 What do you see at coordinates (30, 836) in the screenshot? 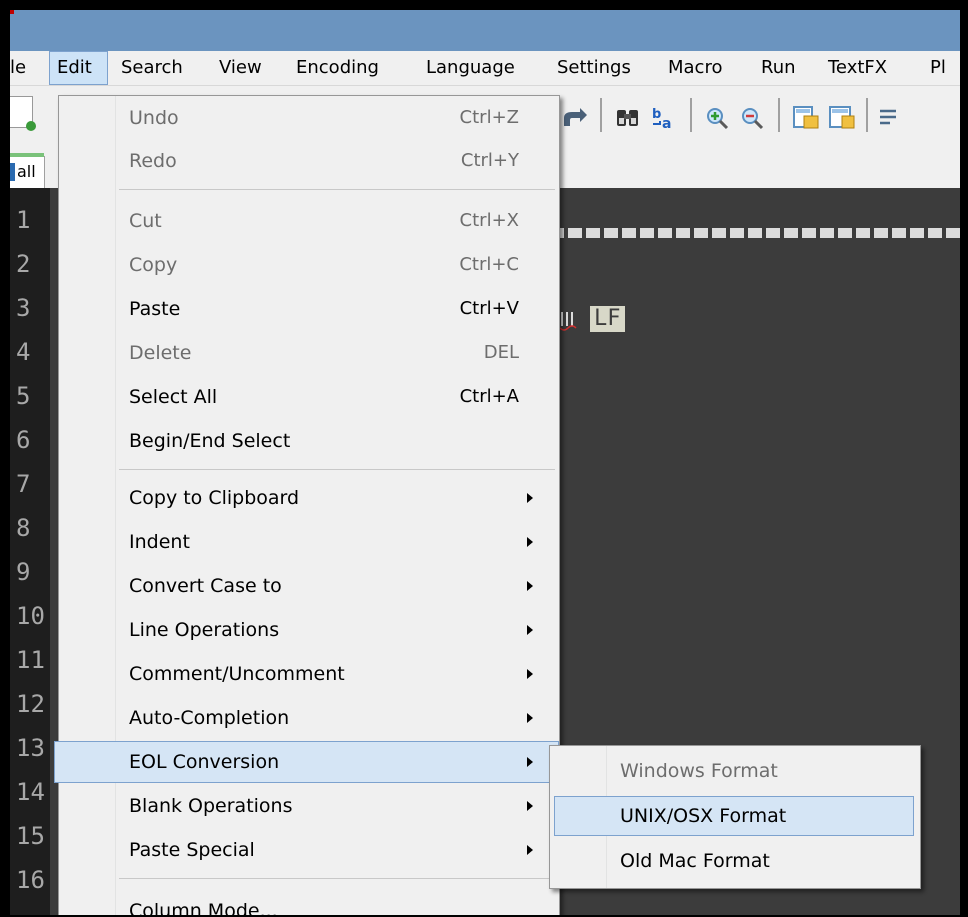
I see `line-number: 15` at bounding box center [30, 836].